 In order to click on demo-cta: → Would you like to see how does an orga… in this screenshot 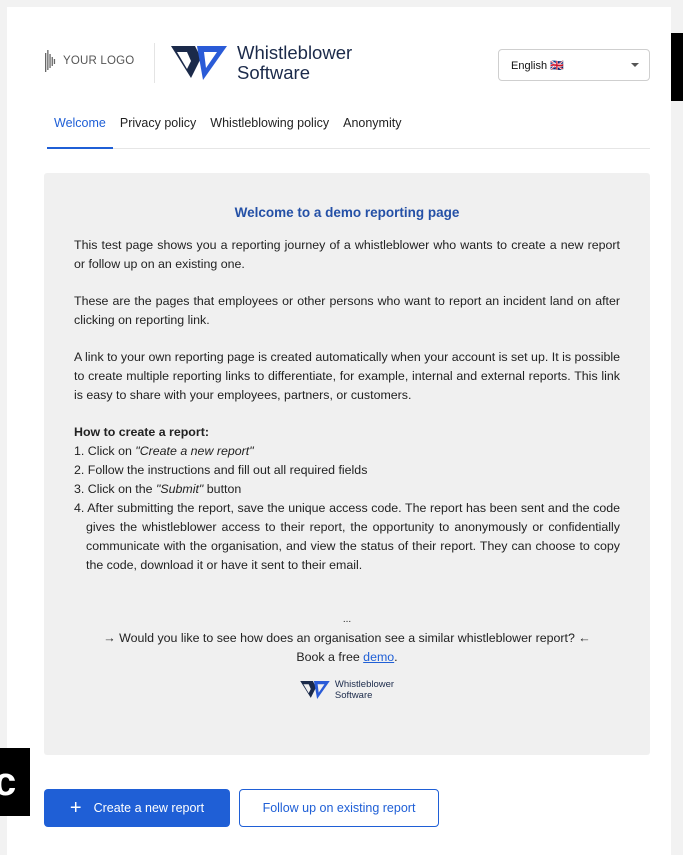, I will do `click(347, 648)`.